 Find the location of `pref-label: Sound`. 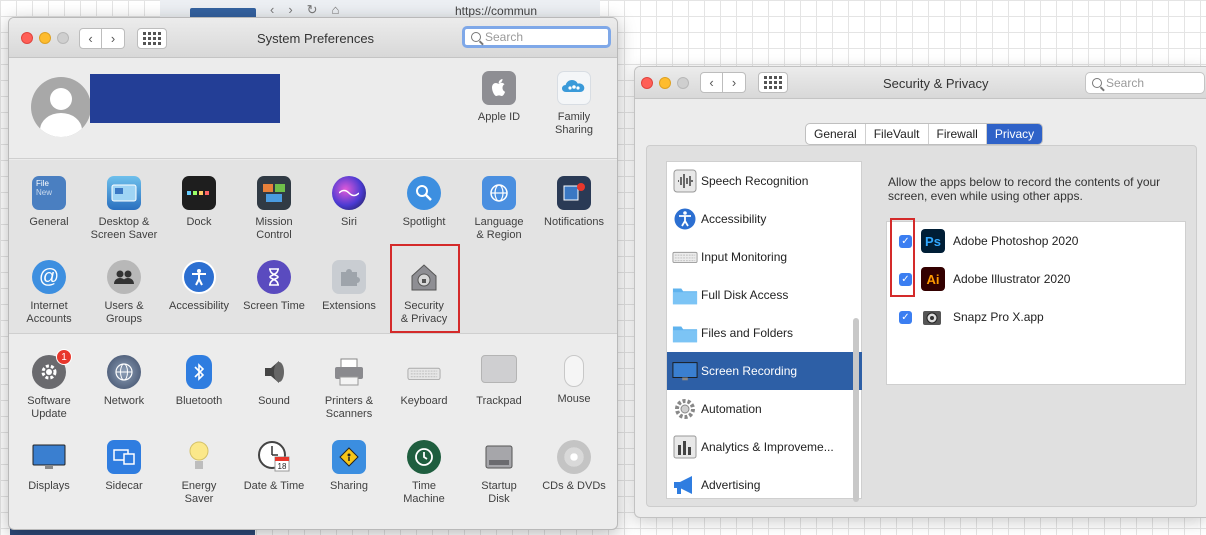

pref-label: Sound is located at coordinates (274, 401).